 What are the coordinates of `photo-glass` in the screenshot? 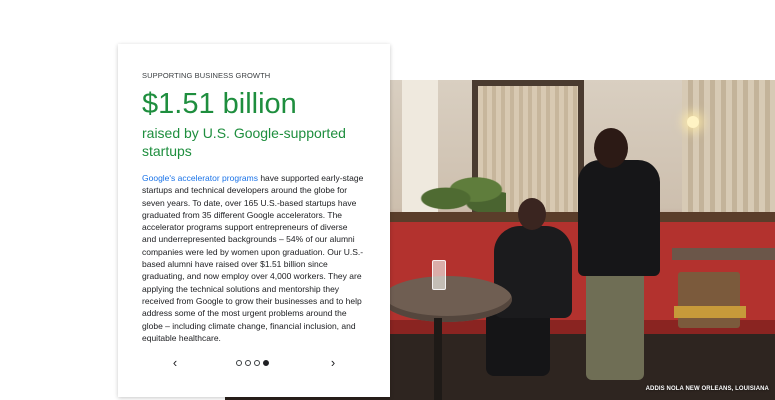 It's located at (439, 275).